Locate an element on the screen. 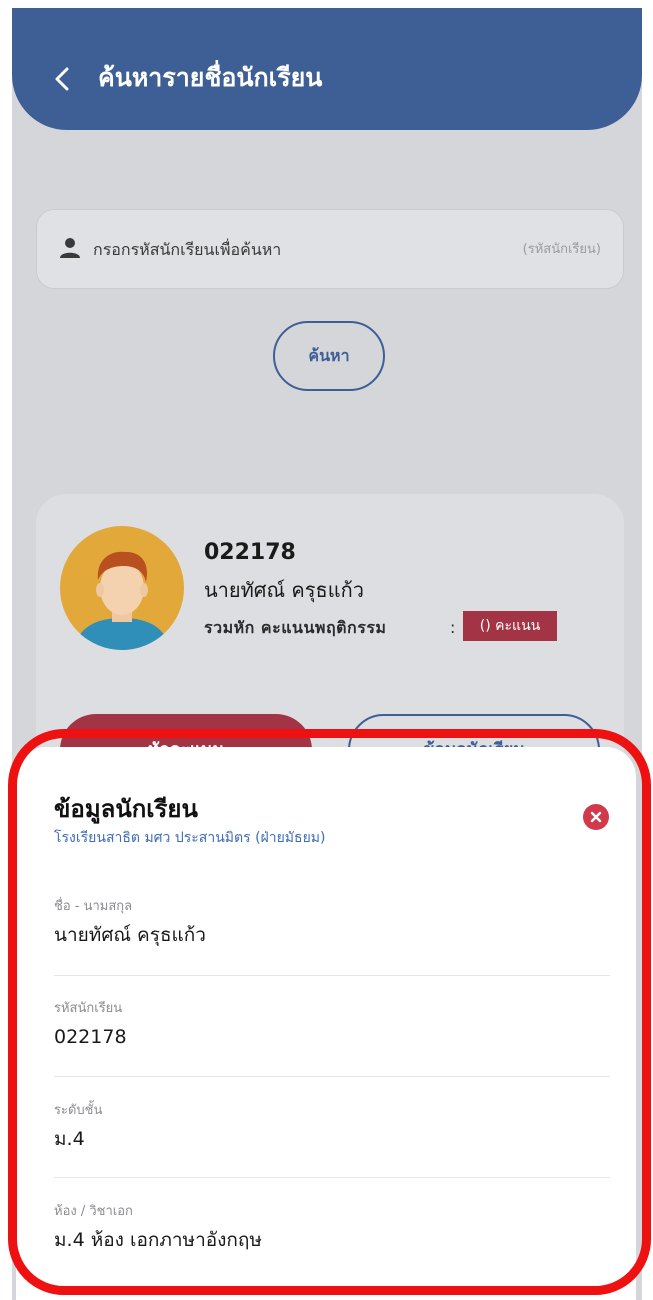 Image resolution: width=653 pixels, height=1300 pixels. field-label: ระดับชั้น is located at coordinates (78, 1110).